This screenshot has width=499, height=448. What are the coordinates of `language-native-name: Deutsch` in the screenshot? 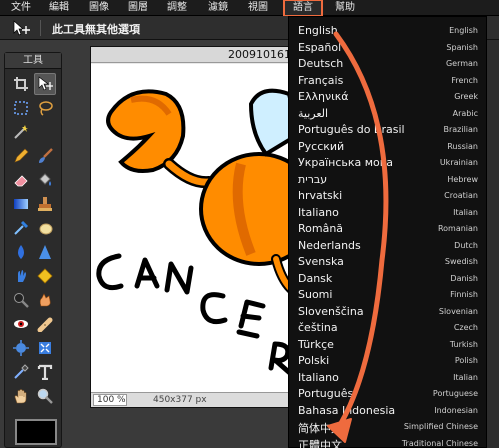 It's located at (321, 63).